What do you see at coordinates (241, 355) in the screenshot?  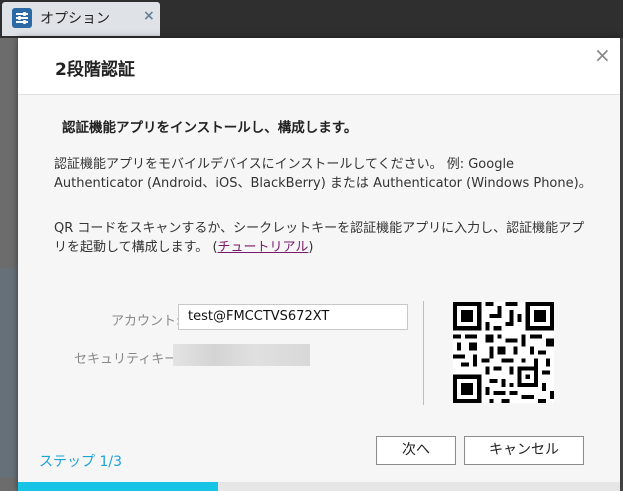 I see `security-key-value-redacted` at bounding box center [241, 355].